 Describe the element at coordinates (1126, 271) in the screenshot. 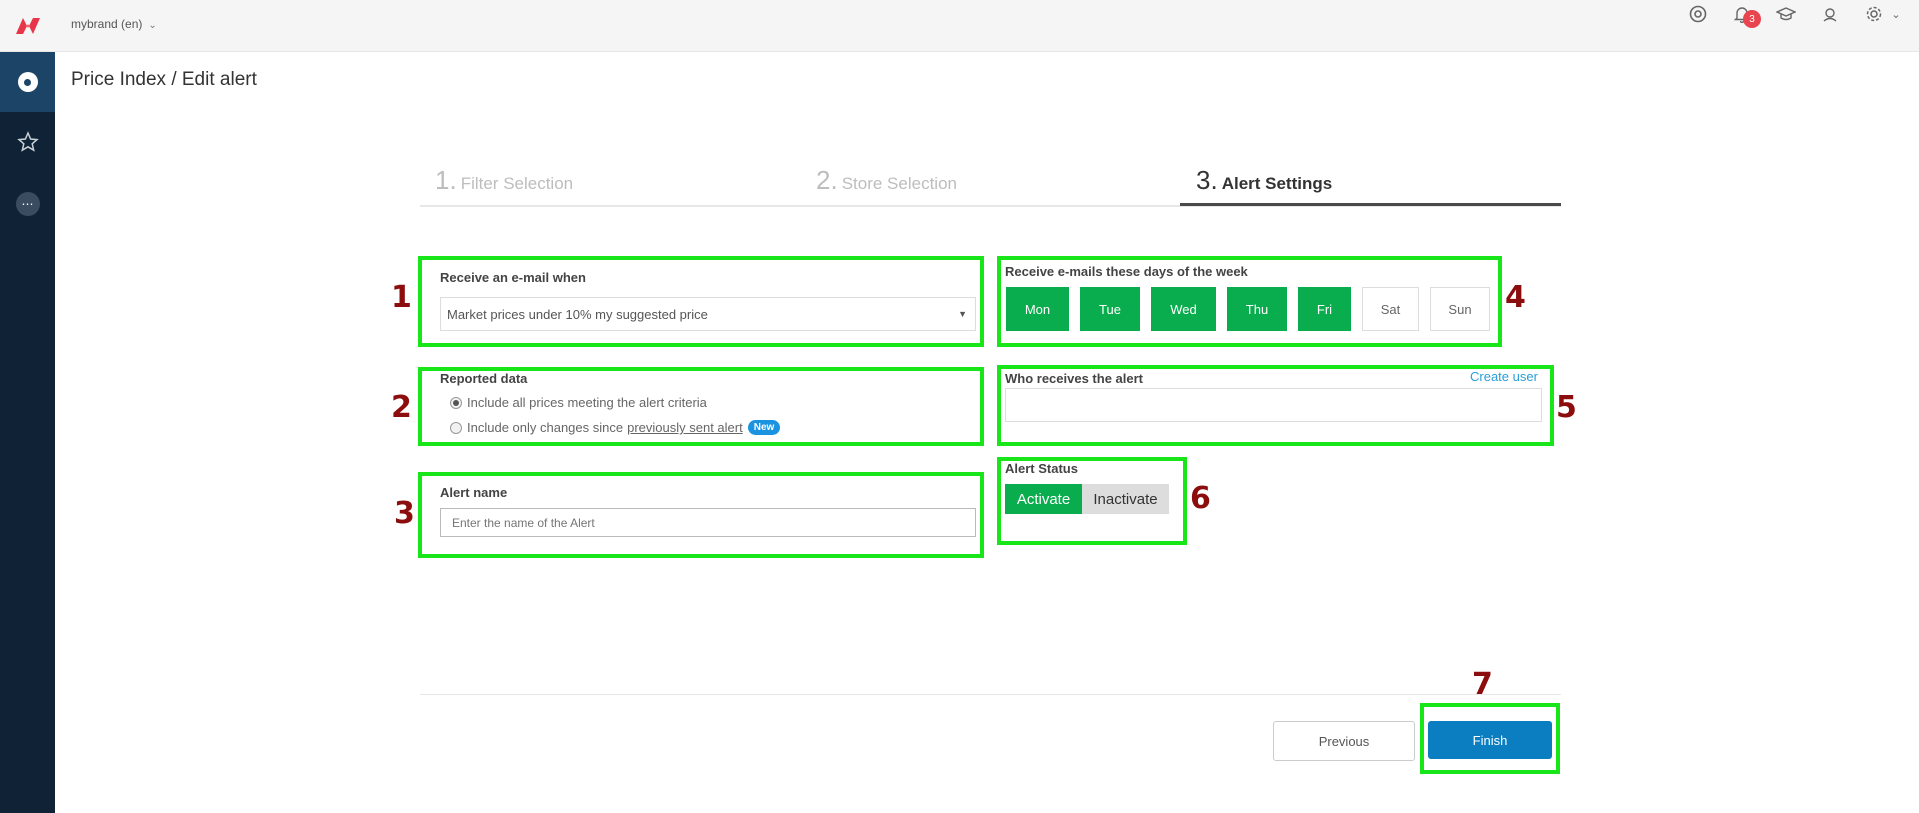

I see `days-label: Receive e-mails these days of the week` at that location.